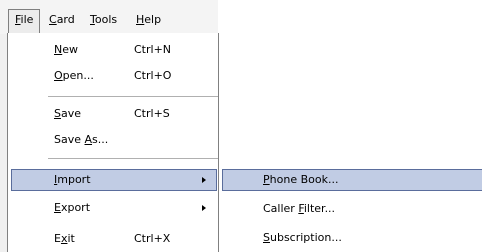 The width and height of the screenshot is (482, 252). I want to click on menu-tools-label-post: ools, so click(106, 19).